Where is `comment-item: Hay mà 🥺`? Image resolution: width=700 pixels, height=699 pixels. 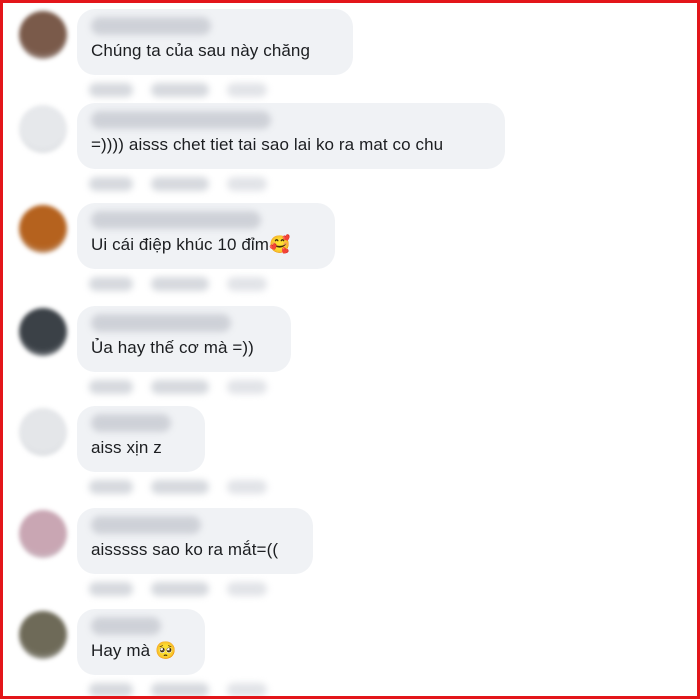 comment-item: Hay mà 🥺 is located at coordinates (350, 652).